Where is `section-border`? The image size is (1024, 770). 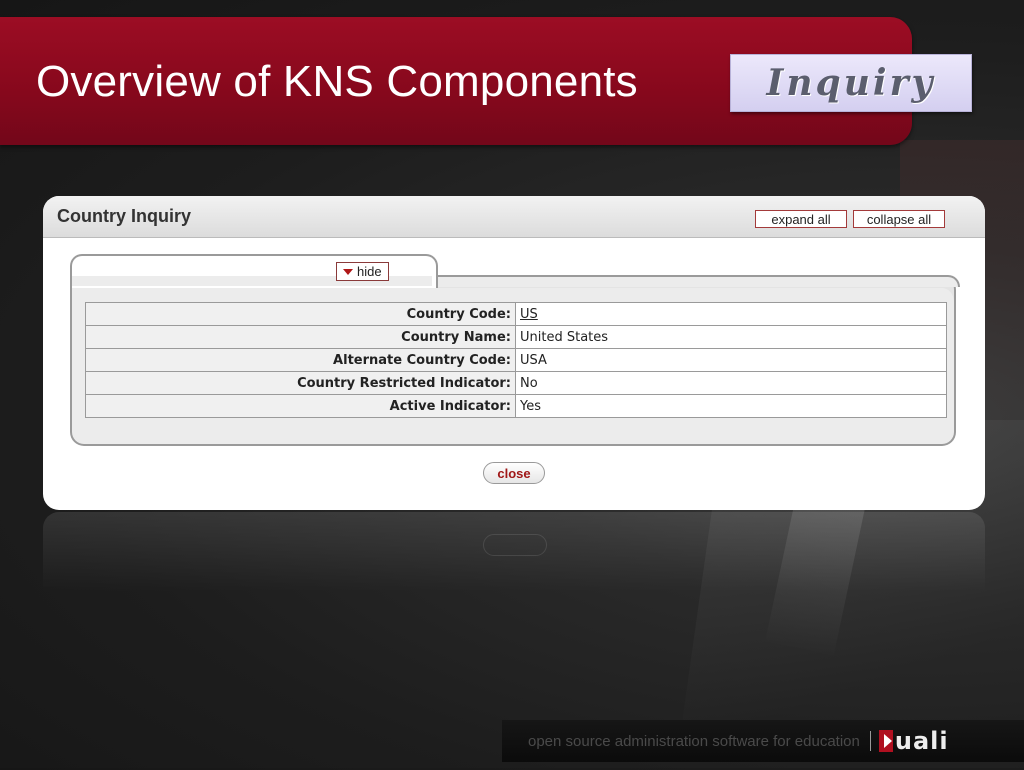 section-border is located at coordinates (697, 281).